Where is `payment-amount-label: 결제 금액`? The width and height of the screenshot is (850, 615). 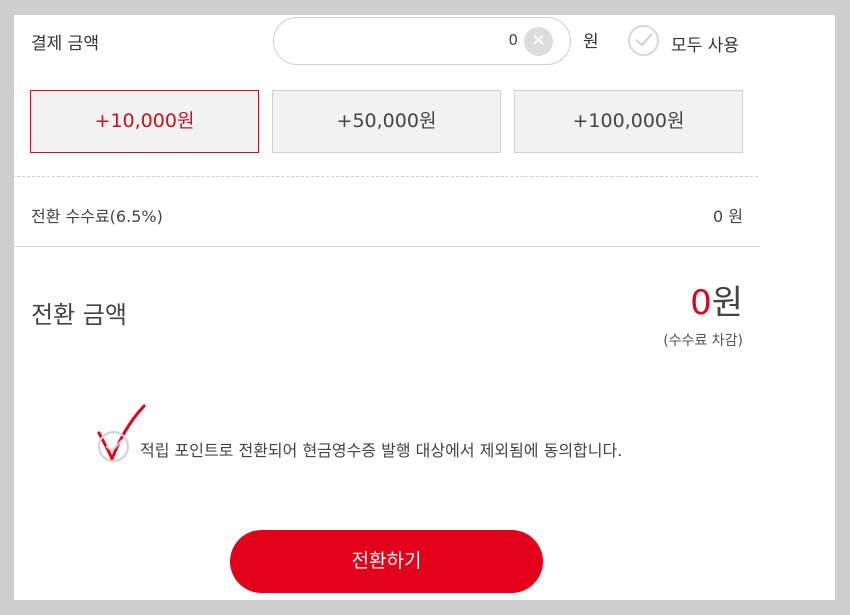
payment-amount-label: 결제 금액 is located at coordinates (65, 44).